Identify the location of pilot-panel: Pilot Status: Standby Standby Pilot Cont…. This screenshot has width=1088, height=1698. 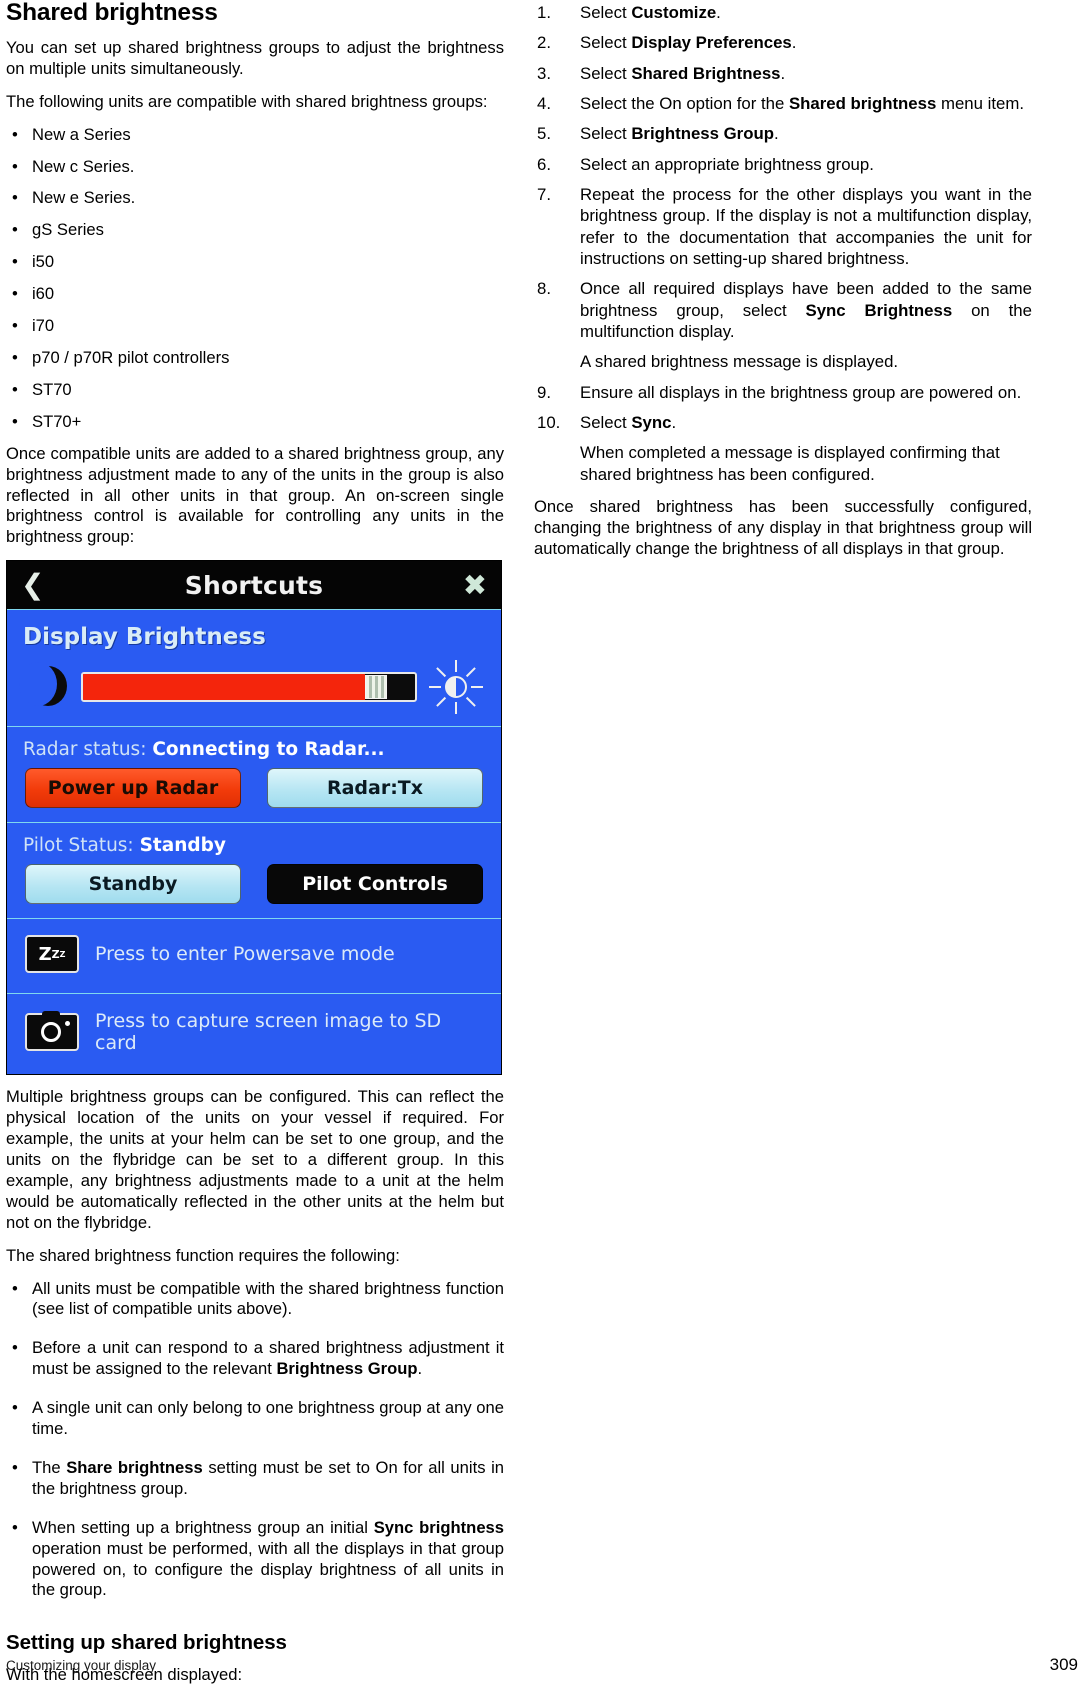
(254, 870).